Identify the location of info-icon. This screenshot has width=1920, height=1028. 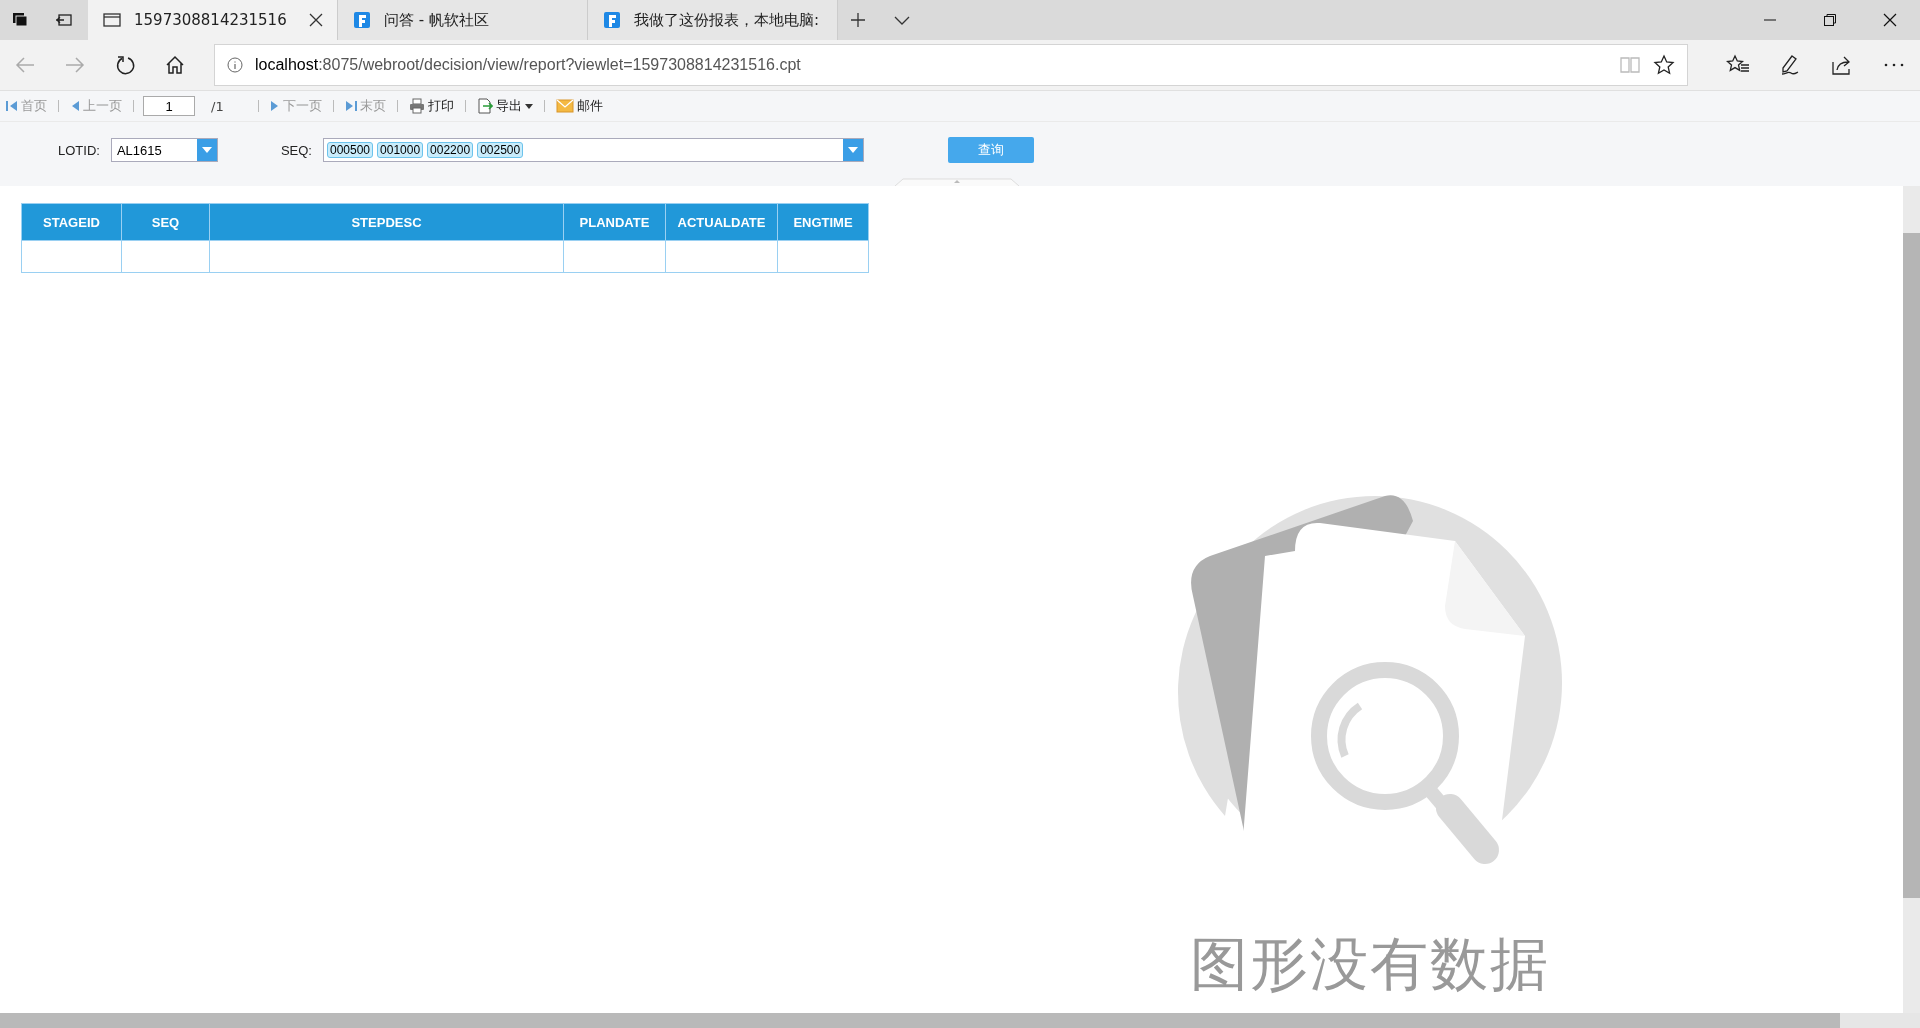
(235, 65).